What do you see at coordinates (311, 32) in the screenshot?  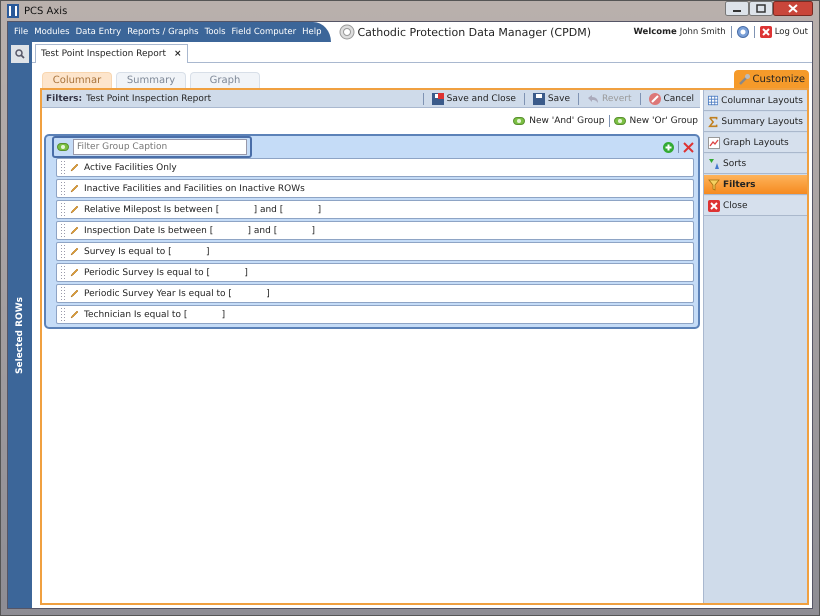 I see `menu-item: Help` at bounding box center [311, 32].